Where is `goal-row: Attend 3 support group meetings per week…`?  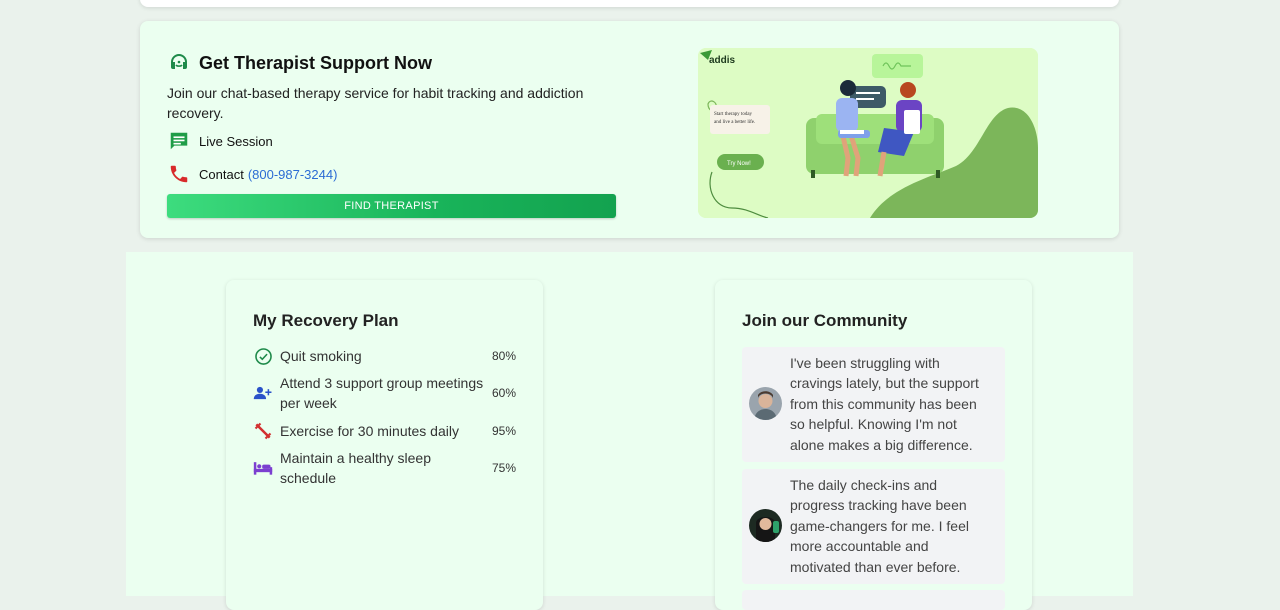
goal-row: Attend 3 support group meetings per week… is located at coordinates (384, 393).